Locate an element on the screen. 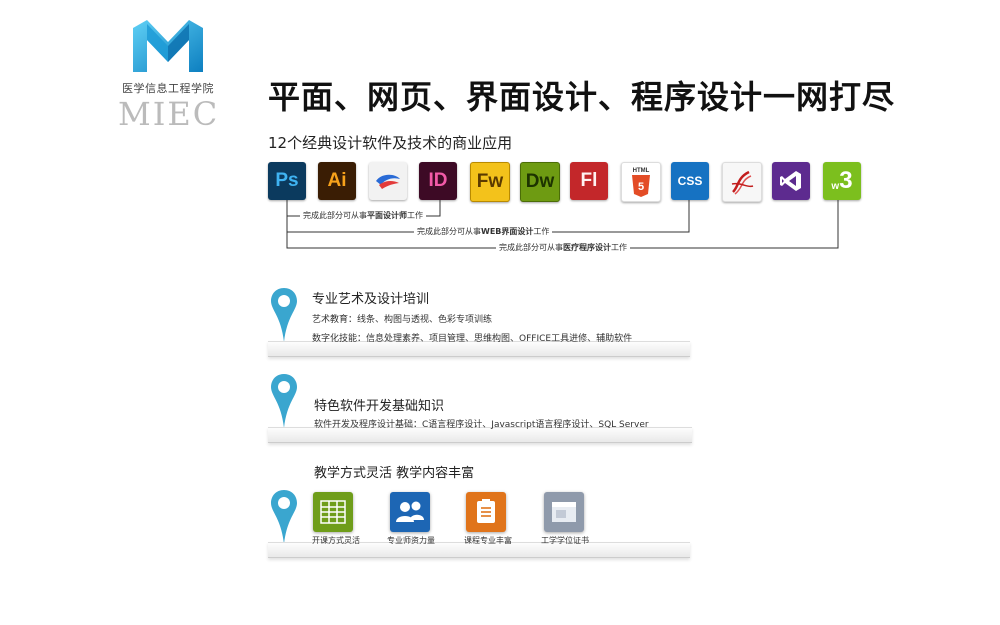 The width and height of the screenshot is (1000, 625). dreamweaver-icon: Dw is located at coordinates (540, 182).